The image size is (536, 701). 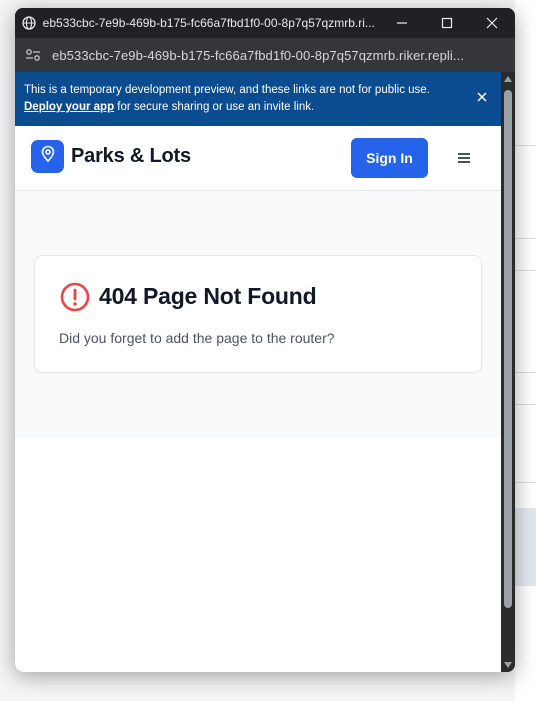 I want to click on scroll-down-arrow-icon, so click(x=508, y=665).